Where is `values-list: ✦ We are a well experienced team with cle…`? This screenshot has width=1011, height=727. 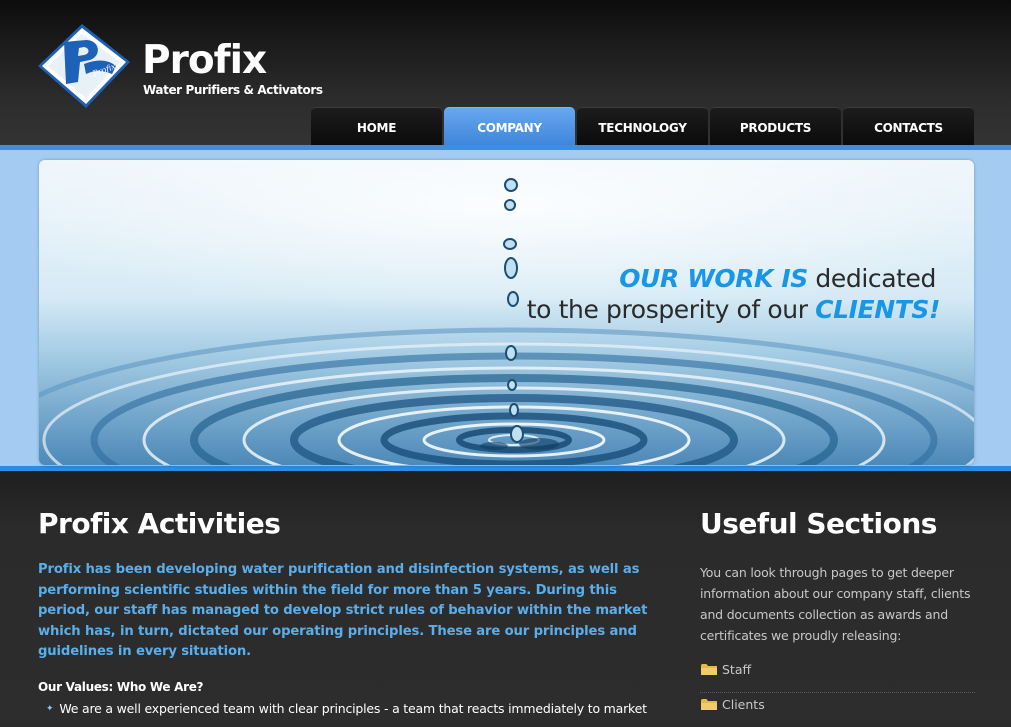 values-list: ✦ We are a well experienced team with cle… is located at coordinates (356, 708).